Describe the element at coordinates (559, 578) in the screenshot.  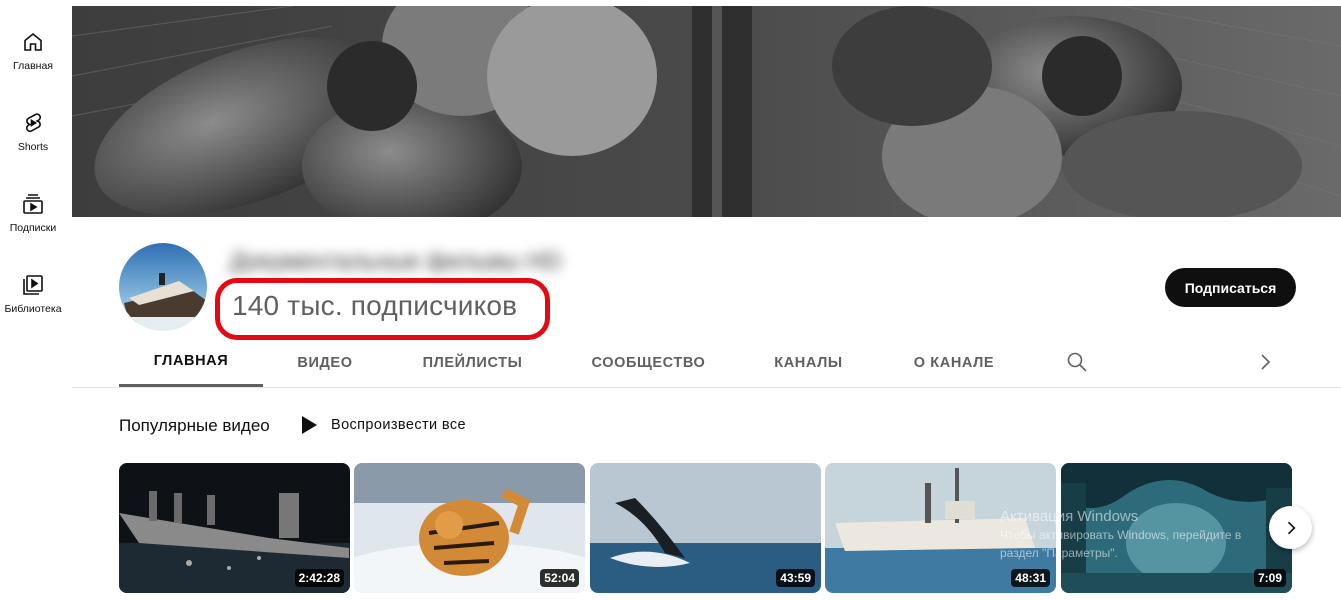
I see `video-duration: 52:04` at that location.